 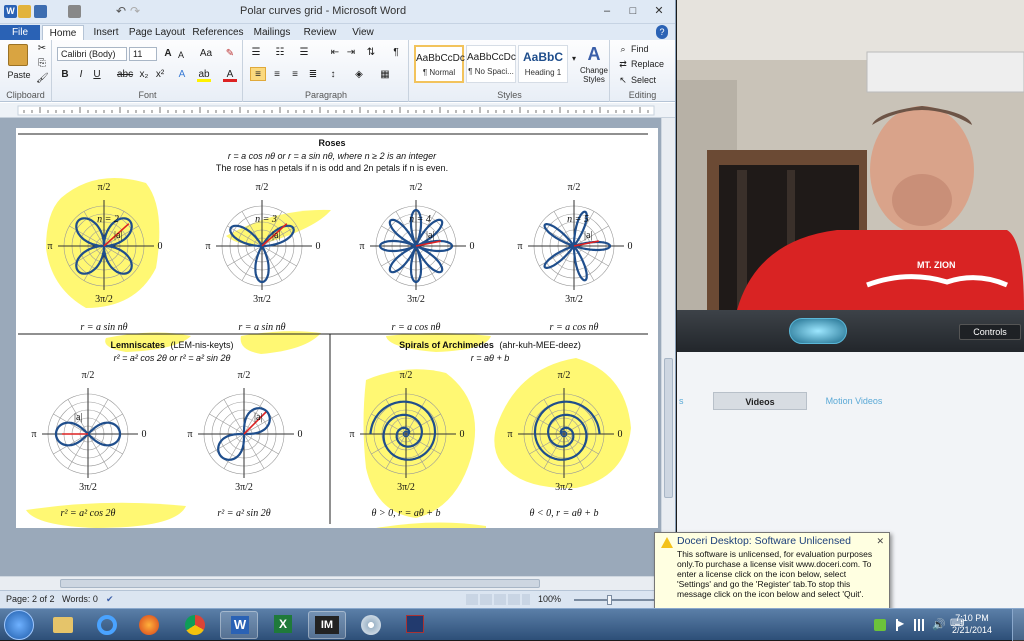 I want to click on strikethrough-icon: abc, so click(x=125, y=75).